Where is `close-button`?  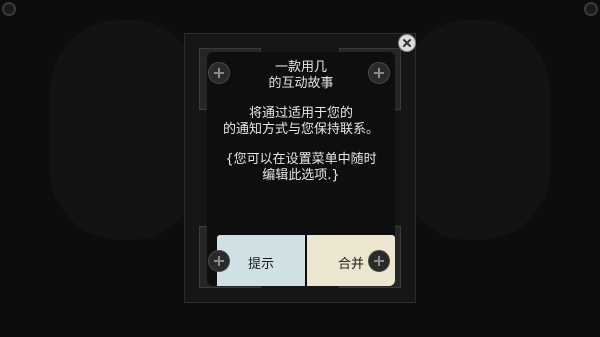 close-button is located at coordinates (407, 43).